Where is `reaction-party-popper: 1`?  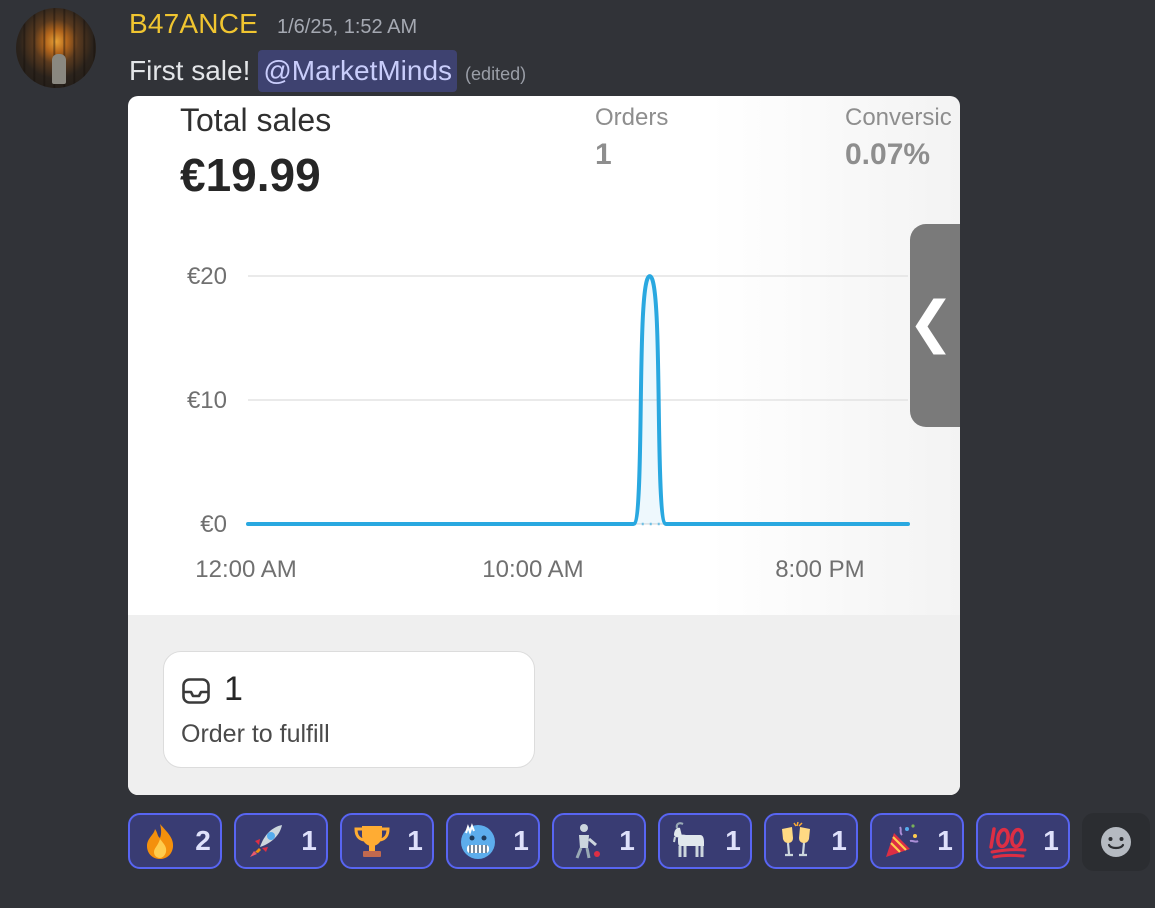 reaction-party-popper: 1 is located at coordinates (917, 841).